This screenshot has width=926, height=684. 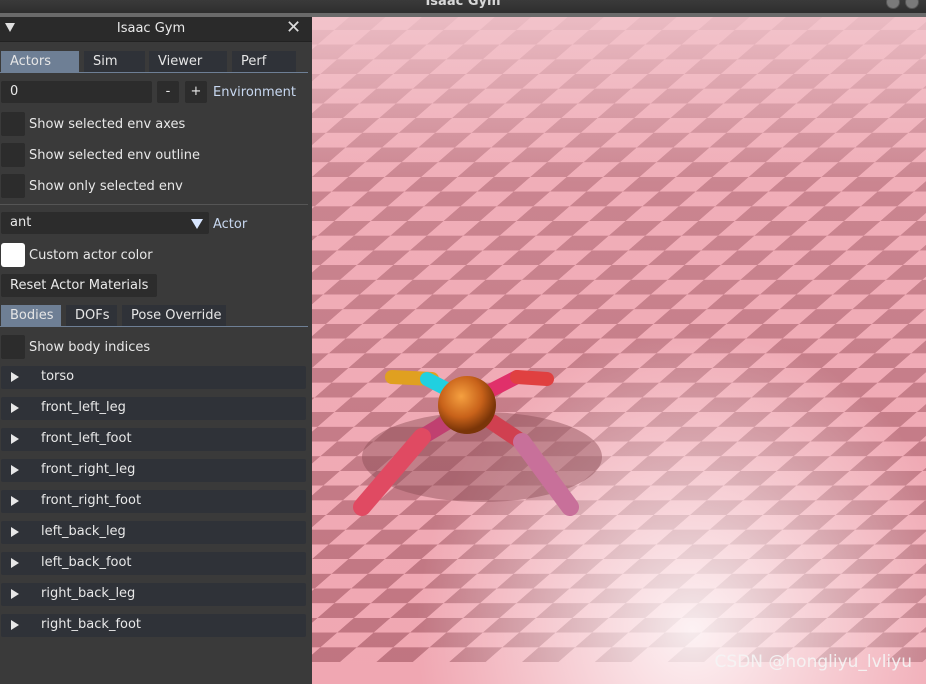 I want to click on actor-select: ant, so click(x=105, y=223).